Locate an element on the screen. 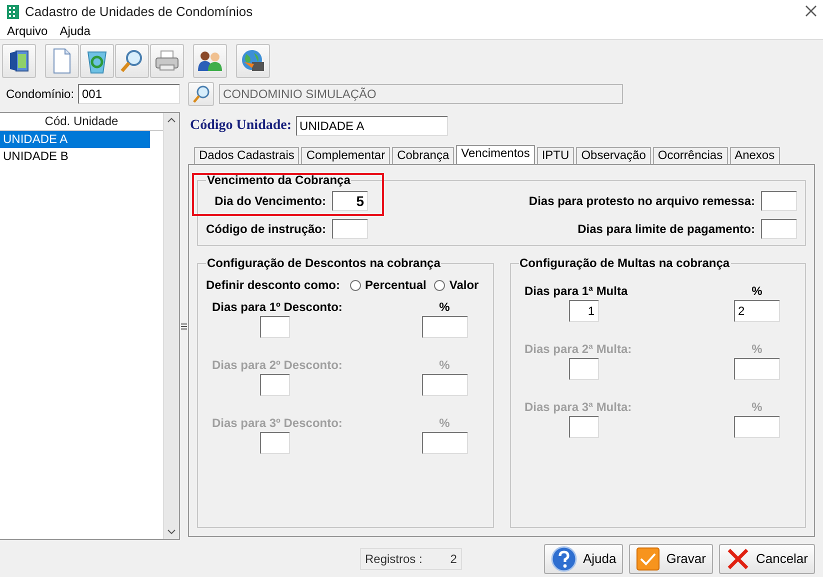  grip-icon is located at coordinates (184, 326).